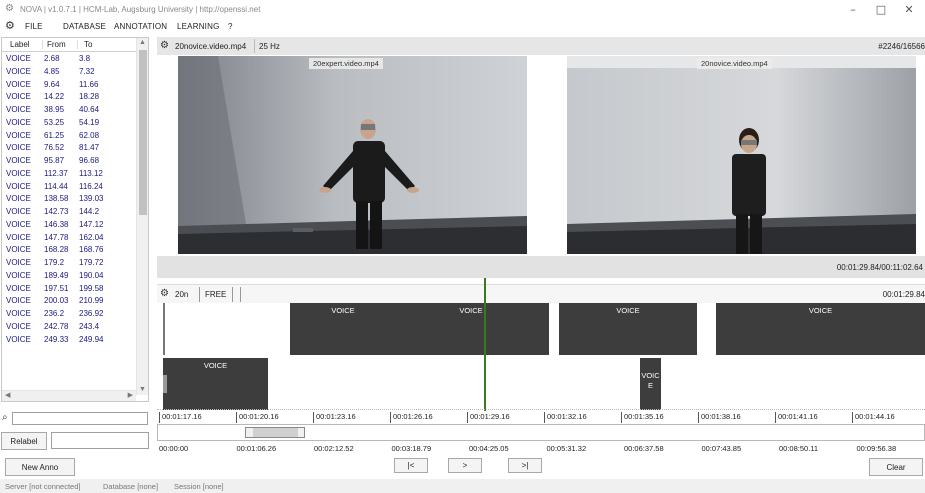  Describe the element at coordinates (140, 26) in the screenshot. I see `menu-annotation: ANNOTATION` at that location.